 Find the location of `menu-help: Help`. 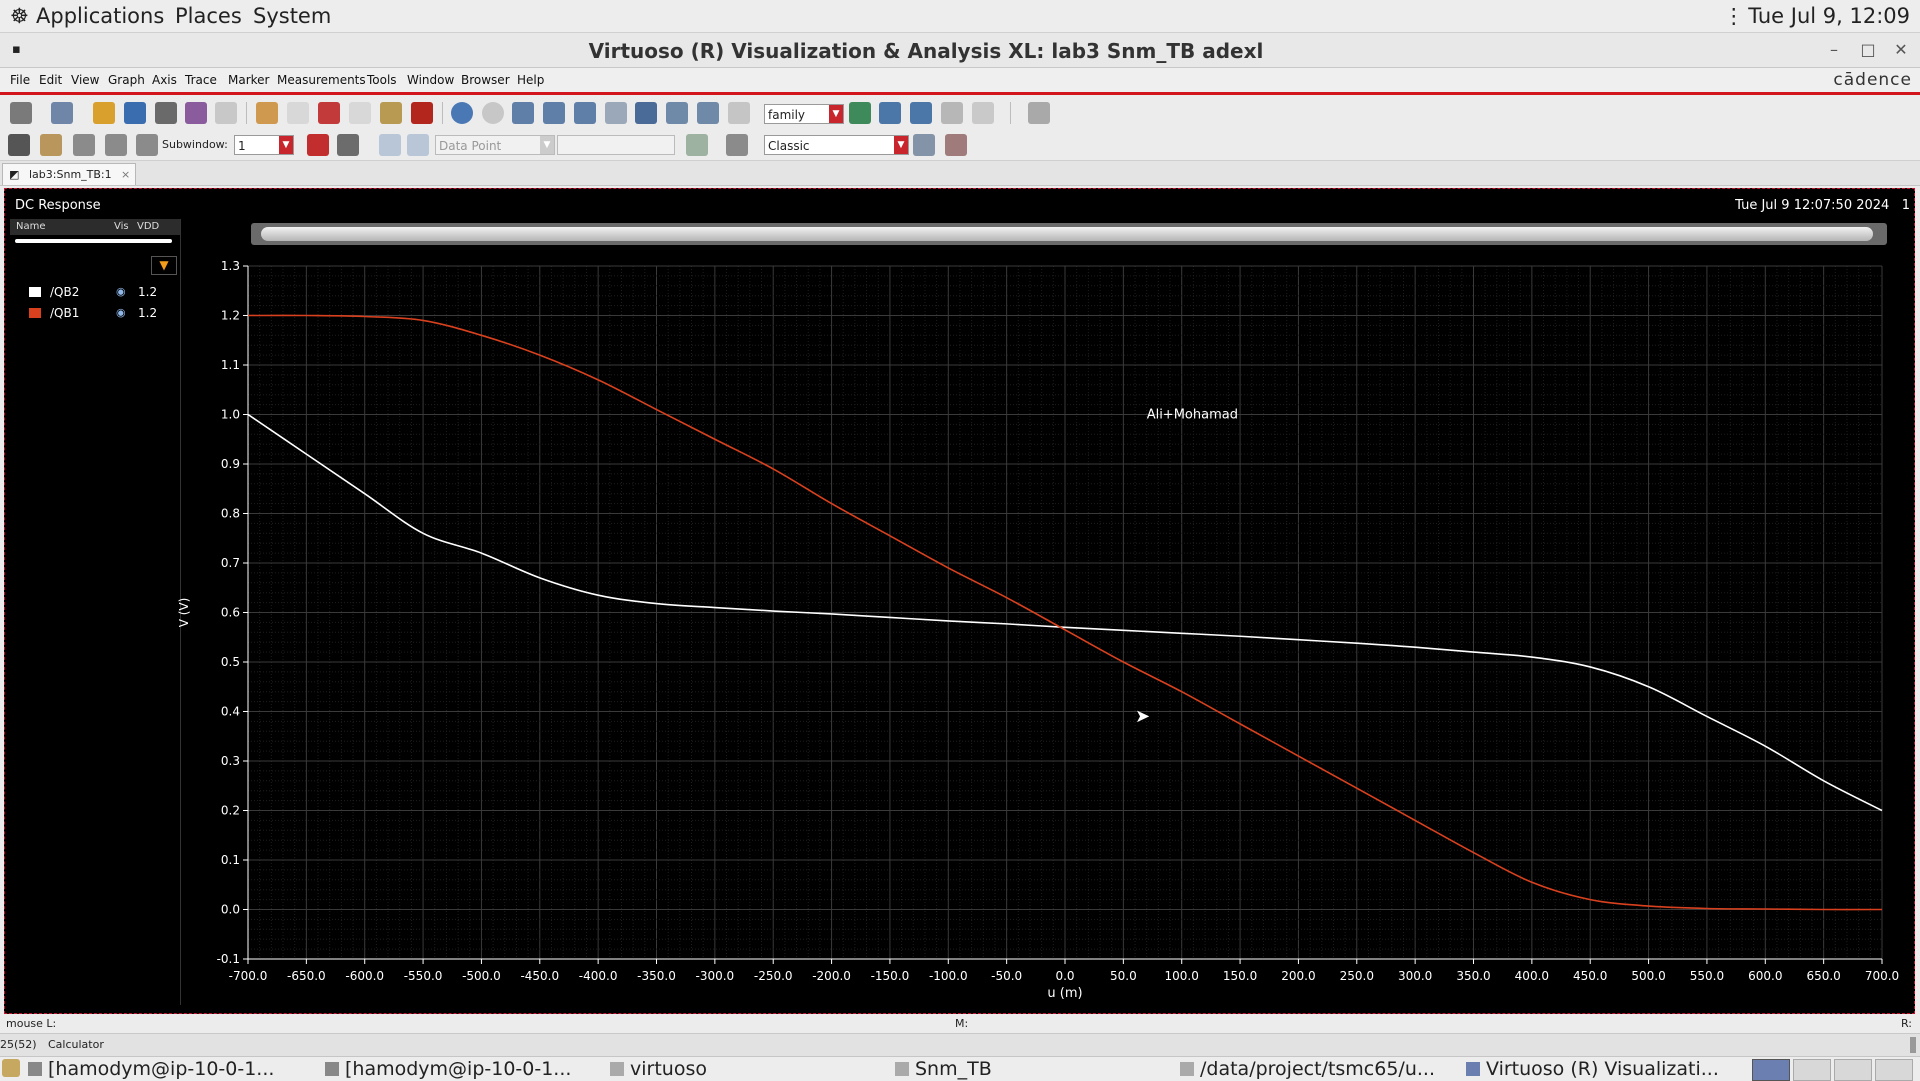

menu-help: Help is located at coordinates (530, 80).